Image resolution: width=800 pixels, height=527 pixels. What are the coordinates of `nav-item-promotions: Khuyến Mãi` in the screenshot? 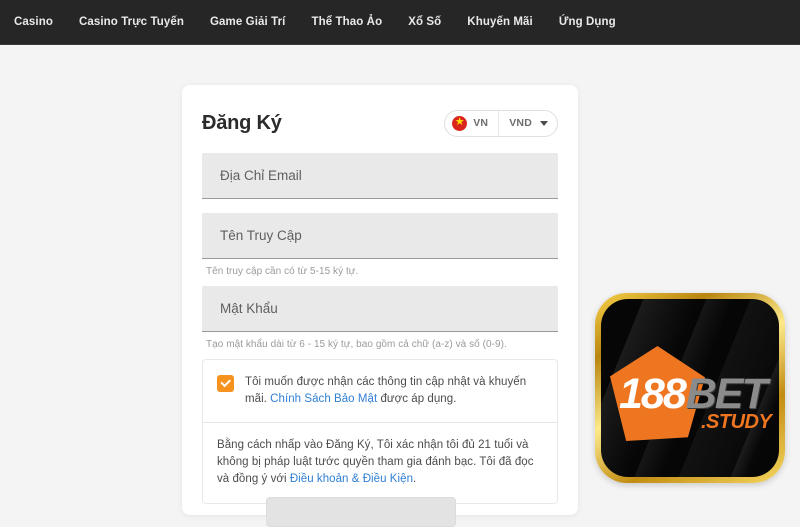 It's located at (500, 22).